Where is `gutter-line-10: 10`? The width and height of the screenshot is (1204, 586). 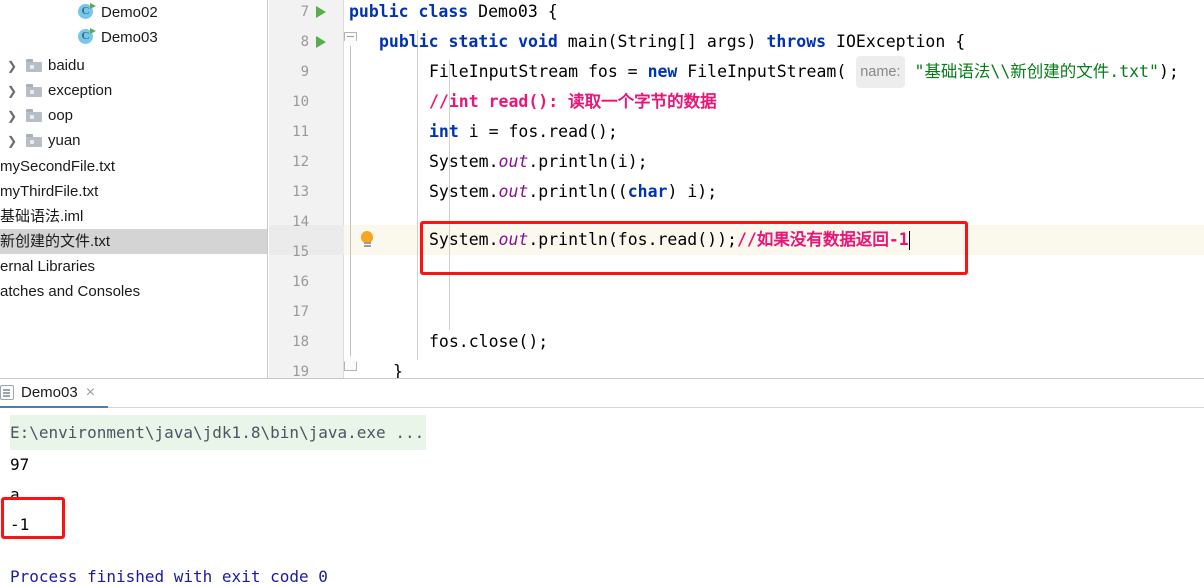
gutter-line-10: 10 is located at coordinates (306, 102).